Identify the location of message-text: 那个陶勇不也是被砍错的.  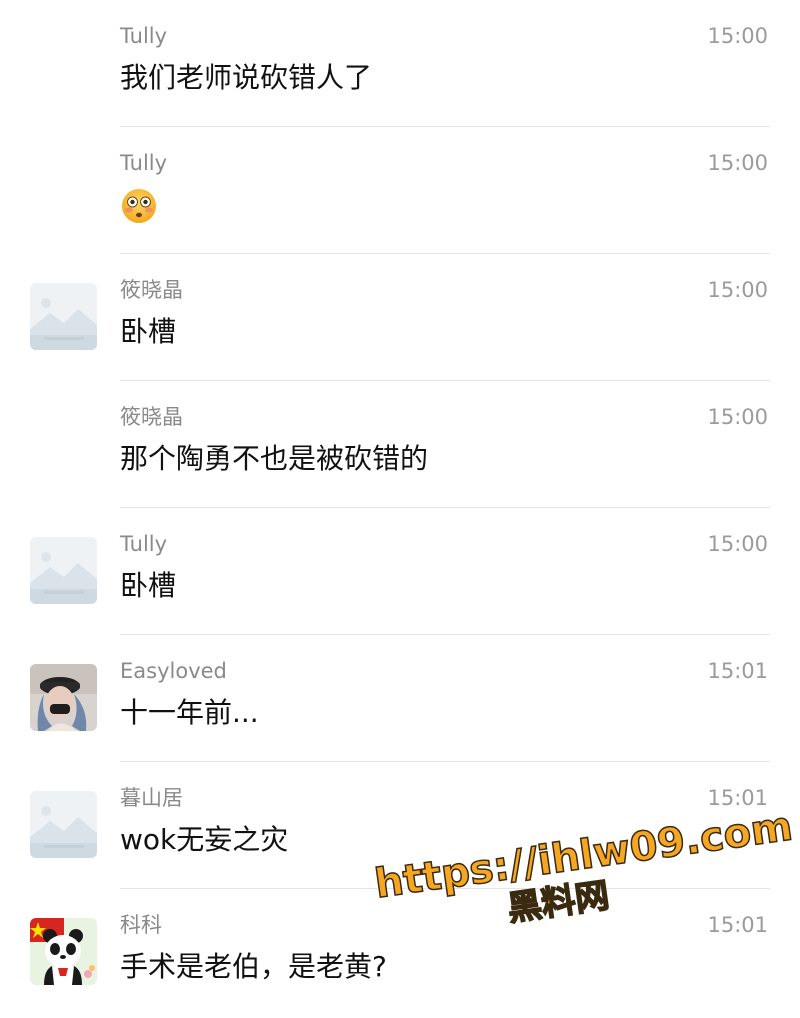
(274, 458).